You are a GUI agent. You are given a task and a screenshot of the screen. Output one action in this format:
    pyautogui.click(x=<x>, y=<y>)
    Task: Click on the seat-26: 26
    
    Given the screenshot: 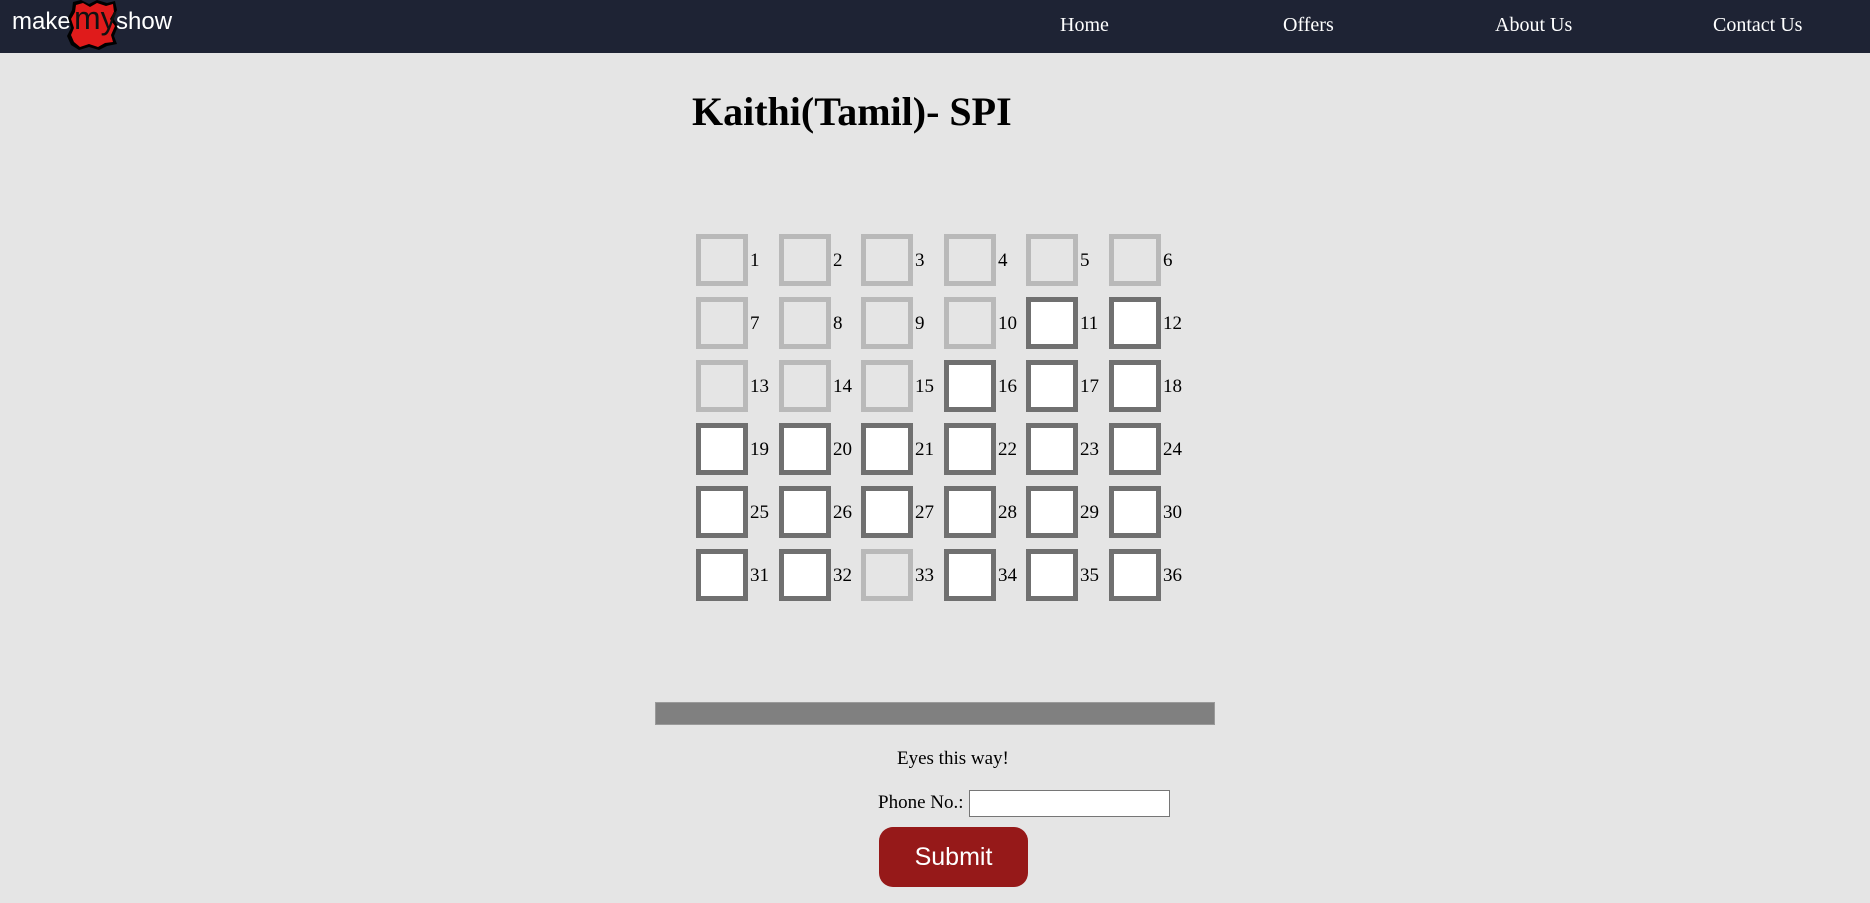 What is the action you would take?
    pyautogui.click(x=820, y=512)
    